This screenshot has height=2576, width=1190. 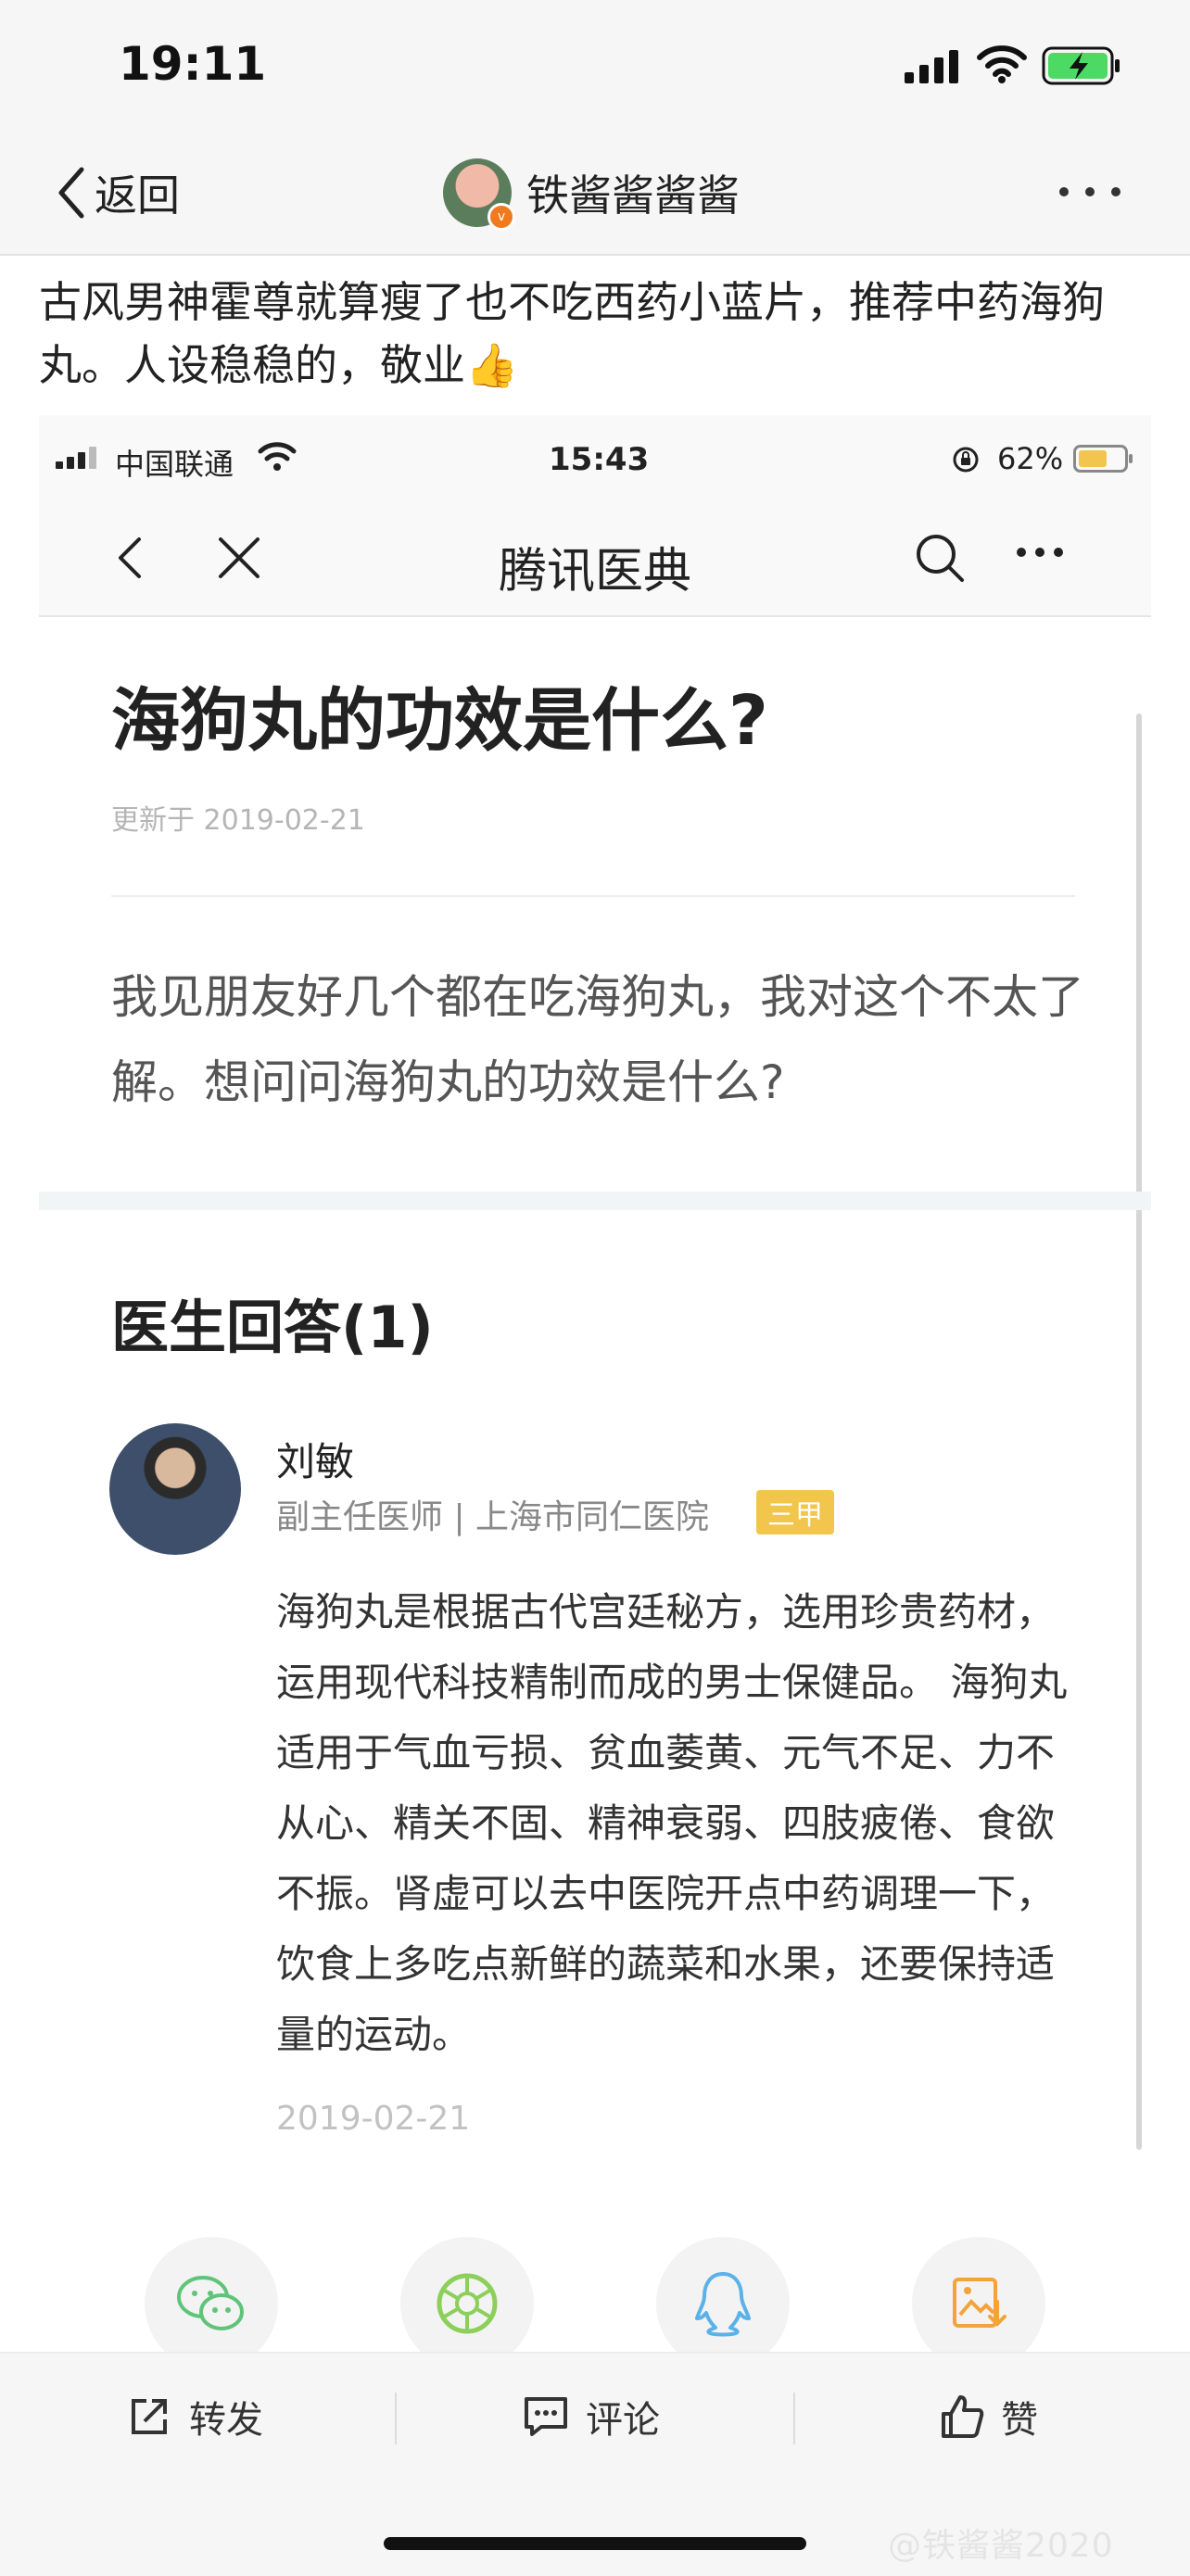 I want to click on save-image-button, so click(x=979, y=2294).